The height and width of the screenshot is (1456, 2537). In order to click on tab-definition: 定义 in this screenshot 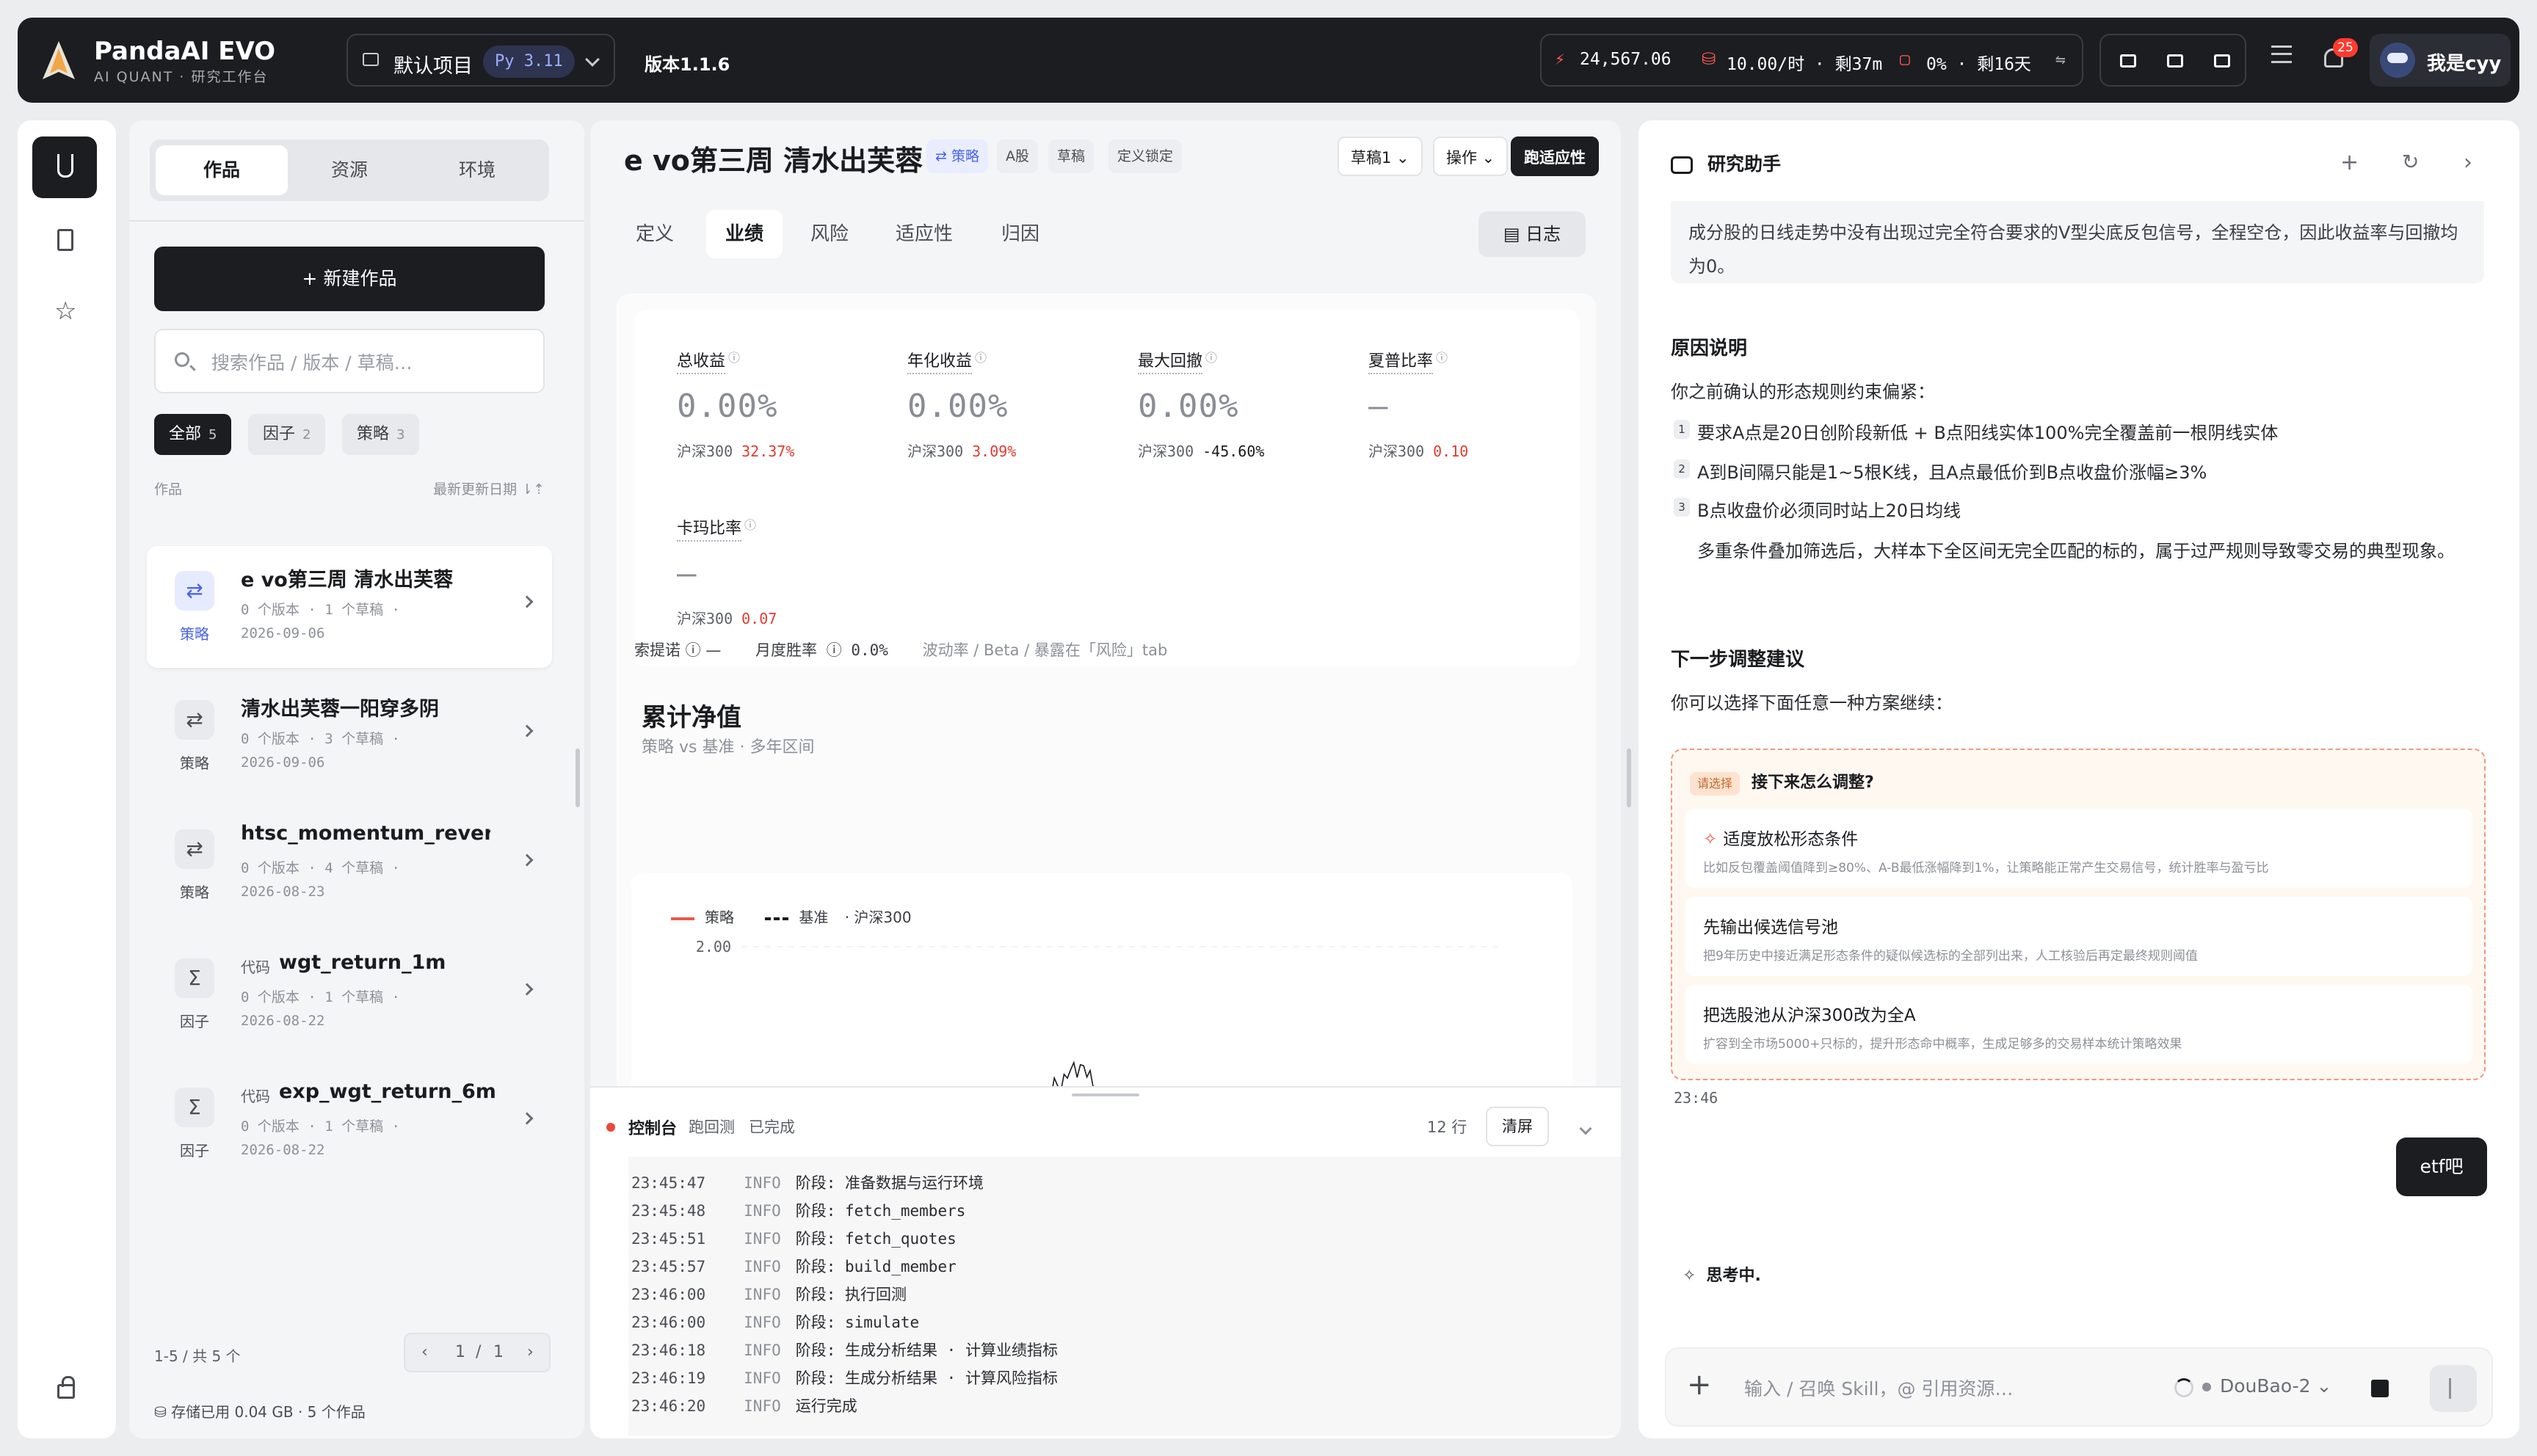, I will do `click(655, 234)`.